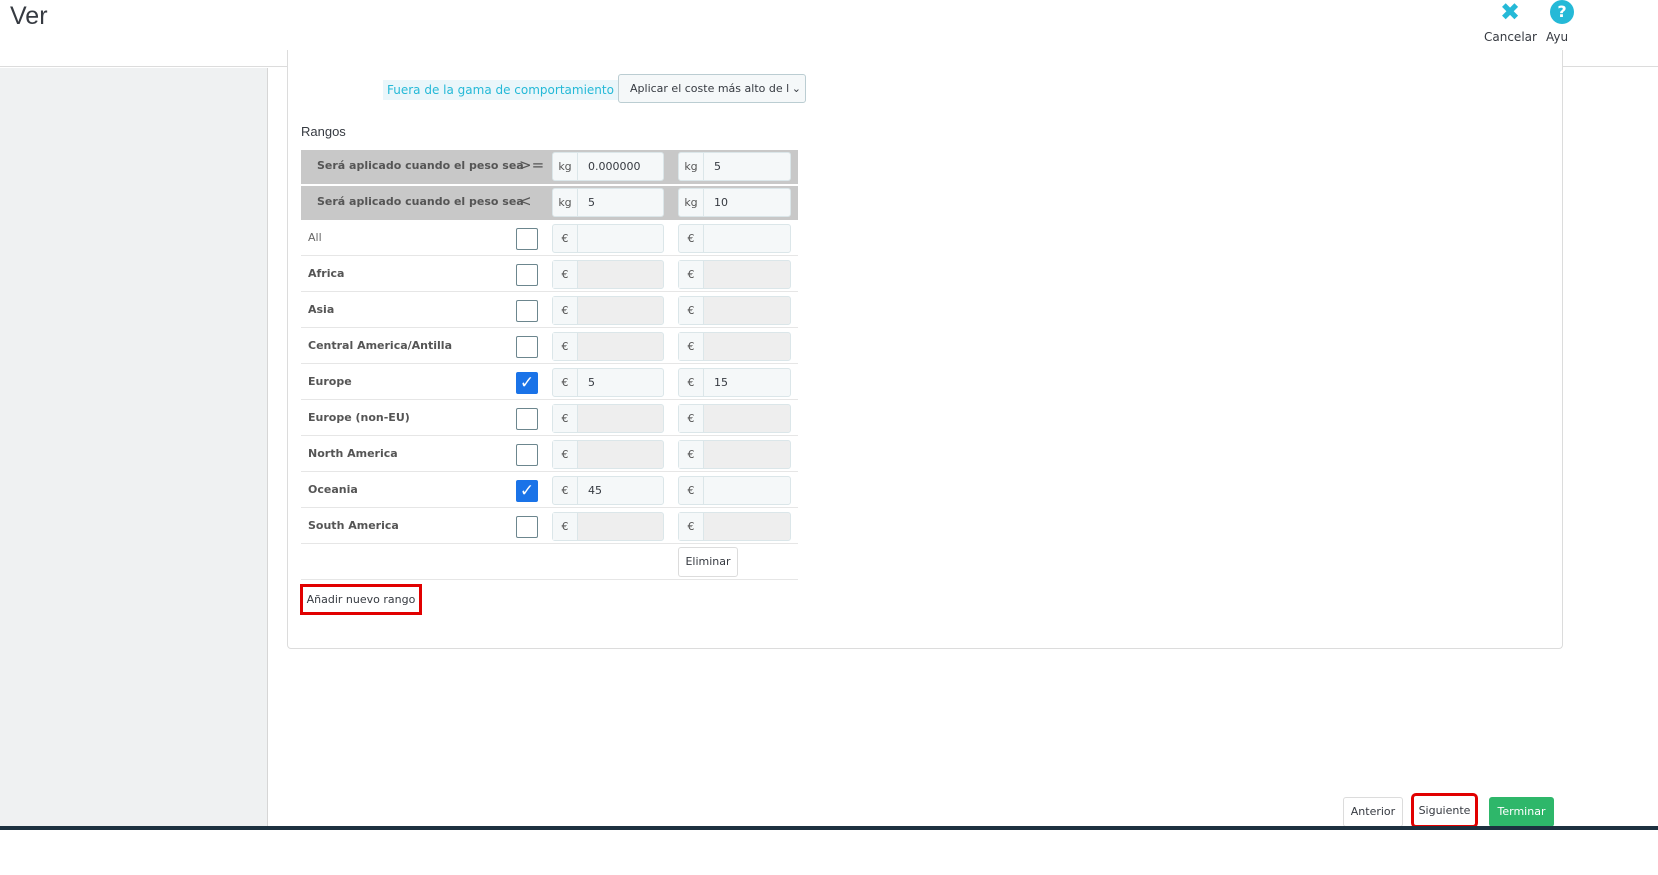  What do you see at coordinates (1521, 812) in the screenshot?
I see `finish-button: Terminar` at bounding box center [1521, 812].